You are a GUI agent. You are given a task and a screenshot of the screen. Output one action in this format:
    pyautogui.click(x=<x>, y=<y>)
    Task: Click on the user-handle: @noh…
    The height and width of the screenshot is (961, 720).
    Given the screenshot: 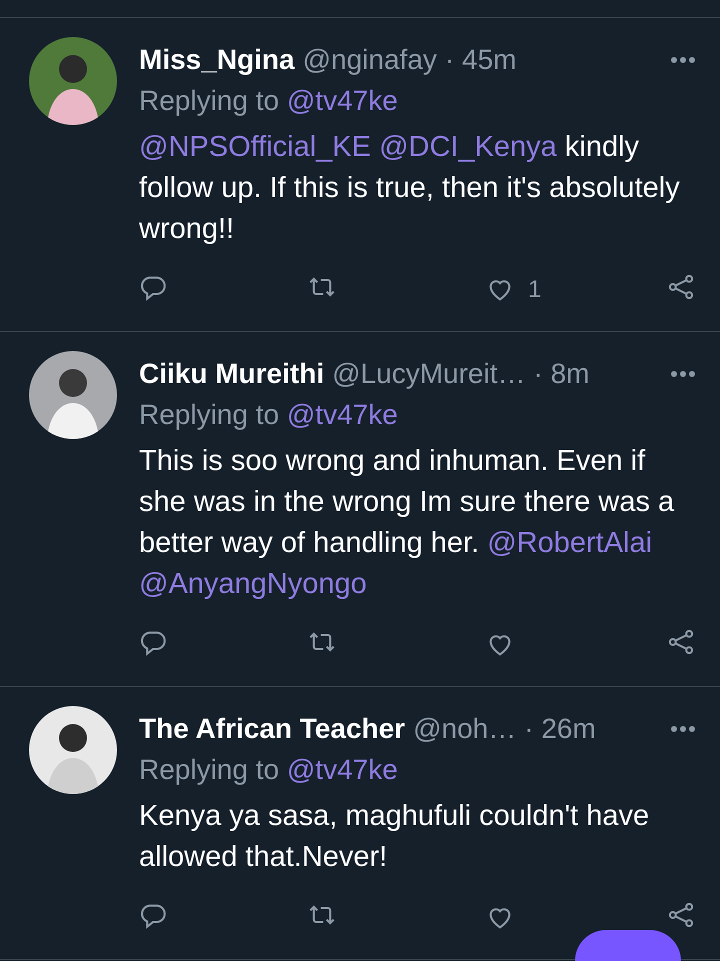 What is the action you would take?
    pyautogui.click(x=464, y=729)
    